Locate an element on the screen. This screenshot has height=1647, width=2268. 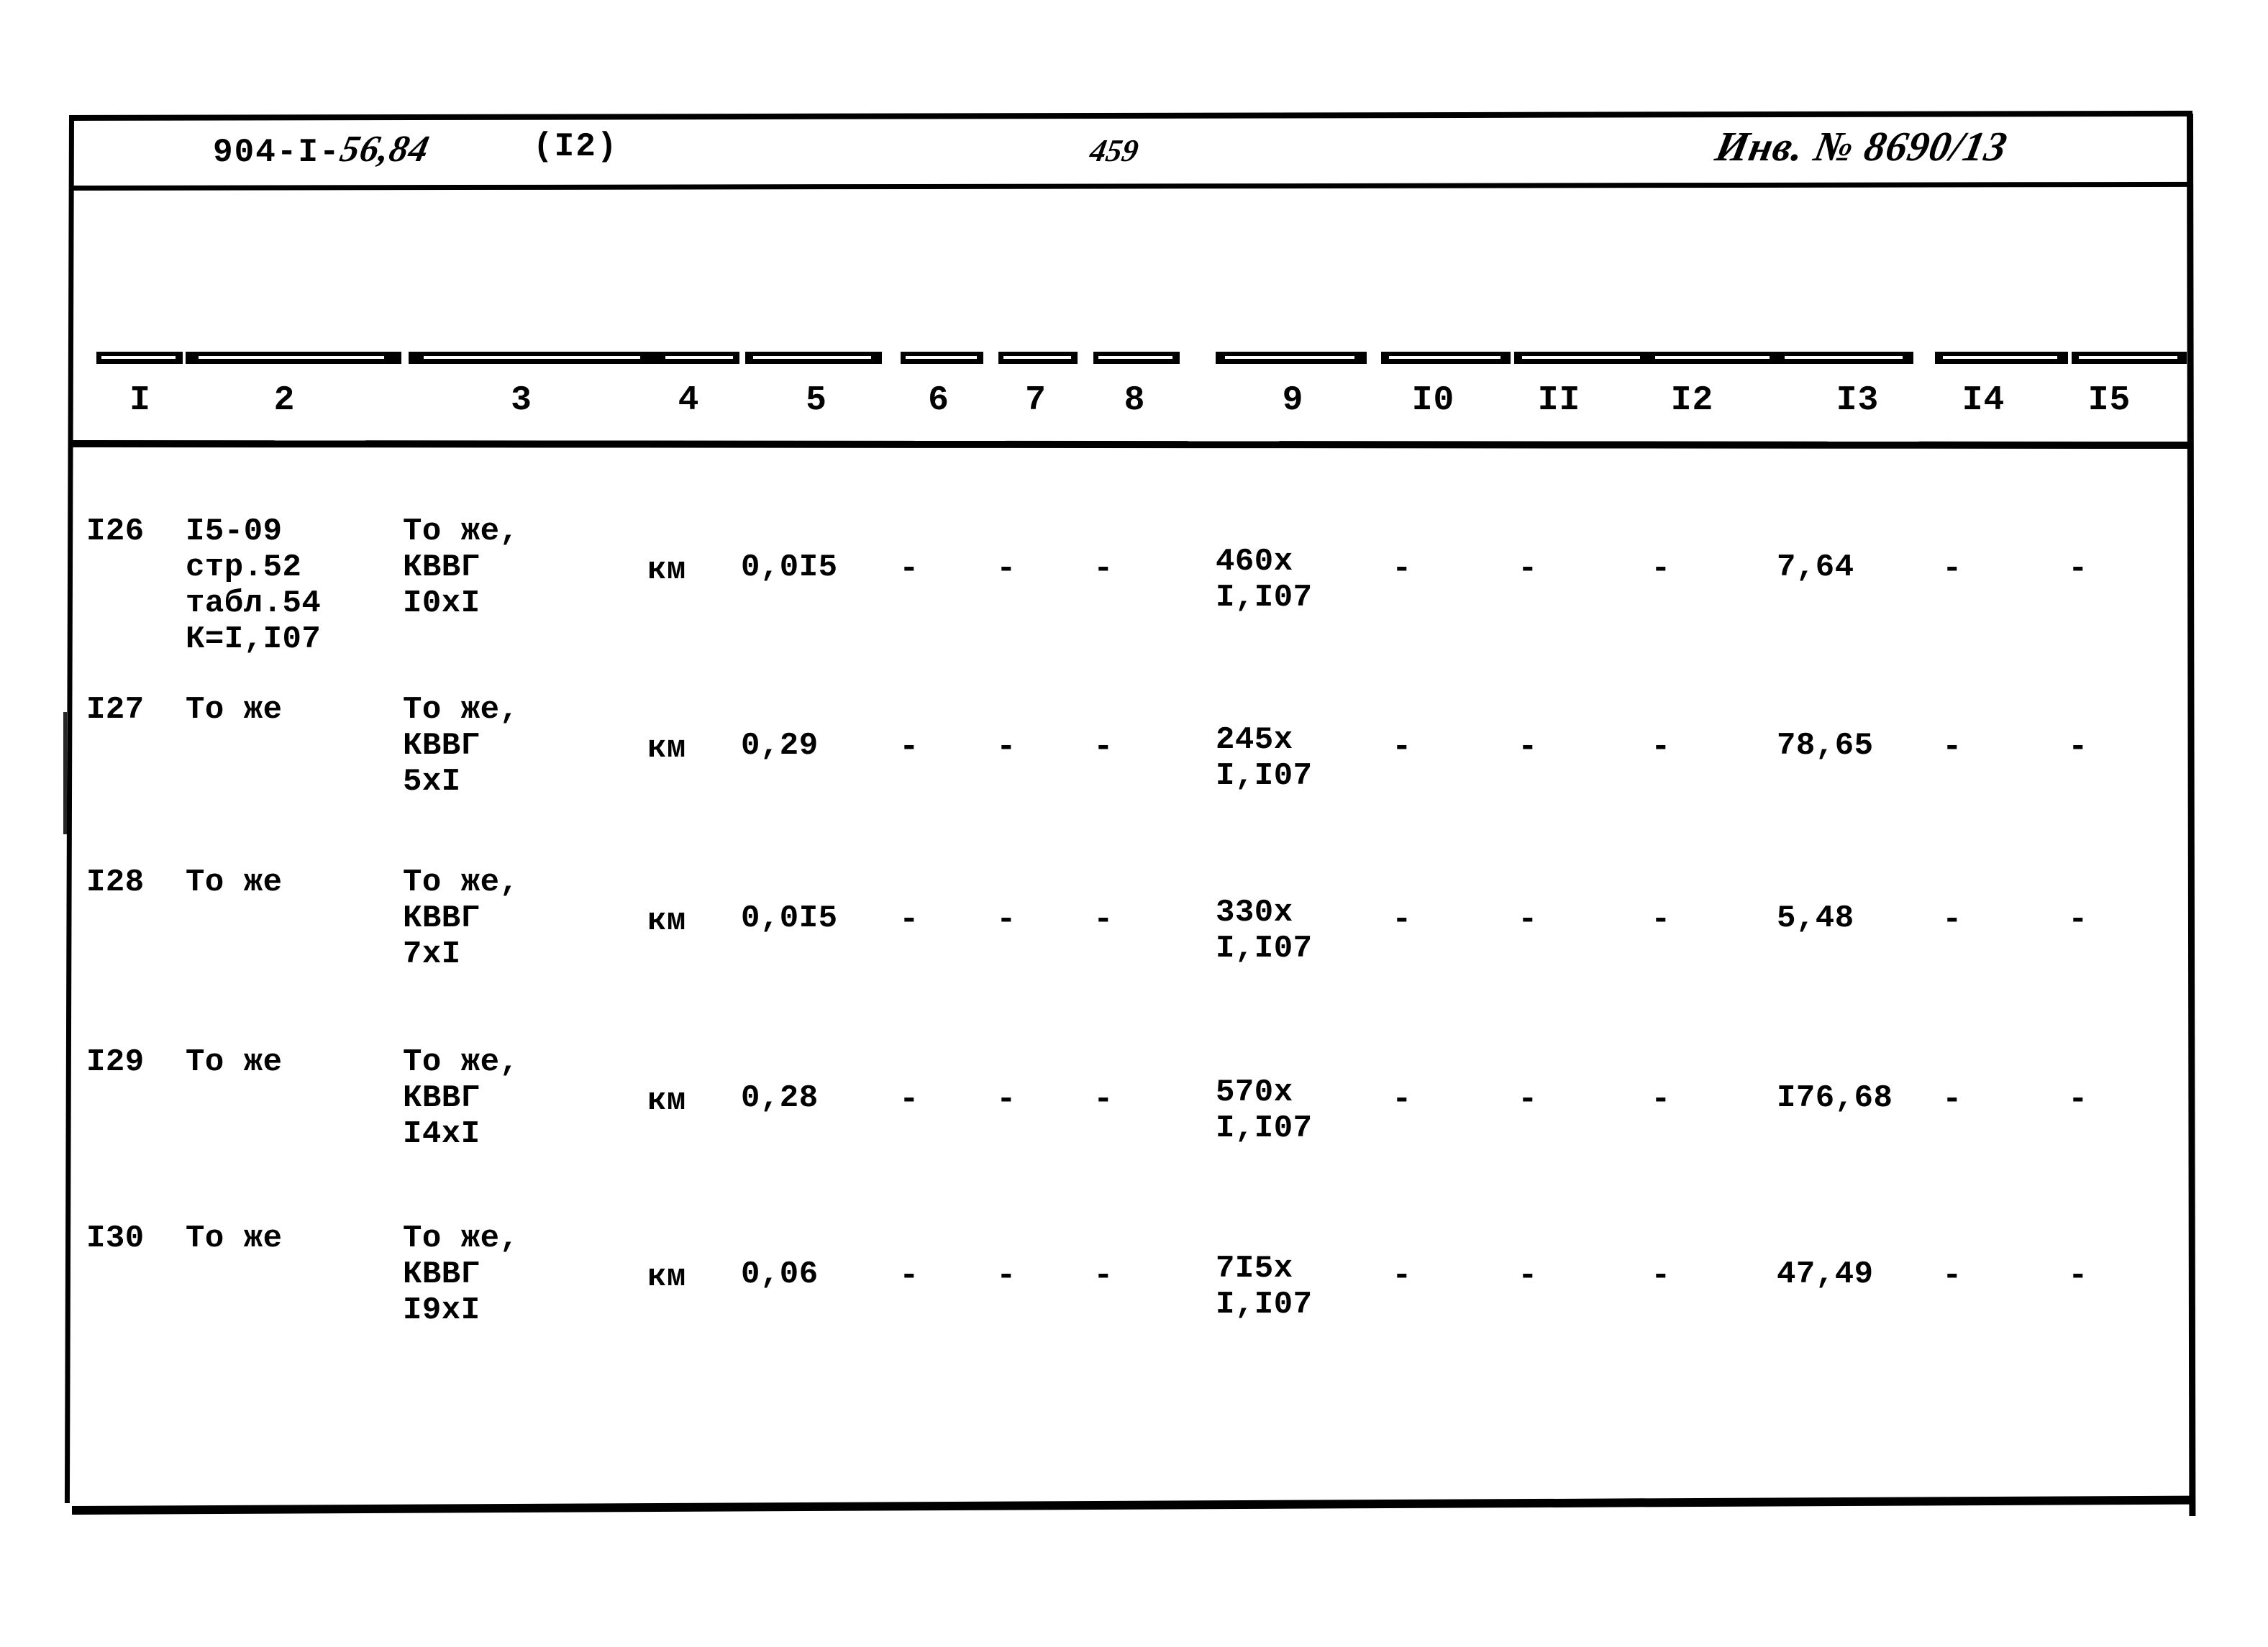
cell-r3-c6: - is located at coordinates (939, 920).